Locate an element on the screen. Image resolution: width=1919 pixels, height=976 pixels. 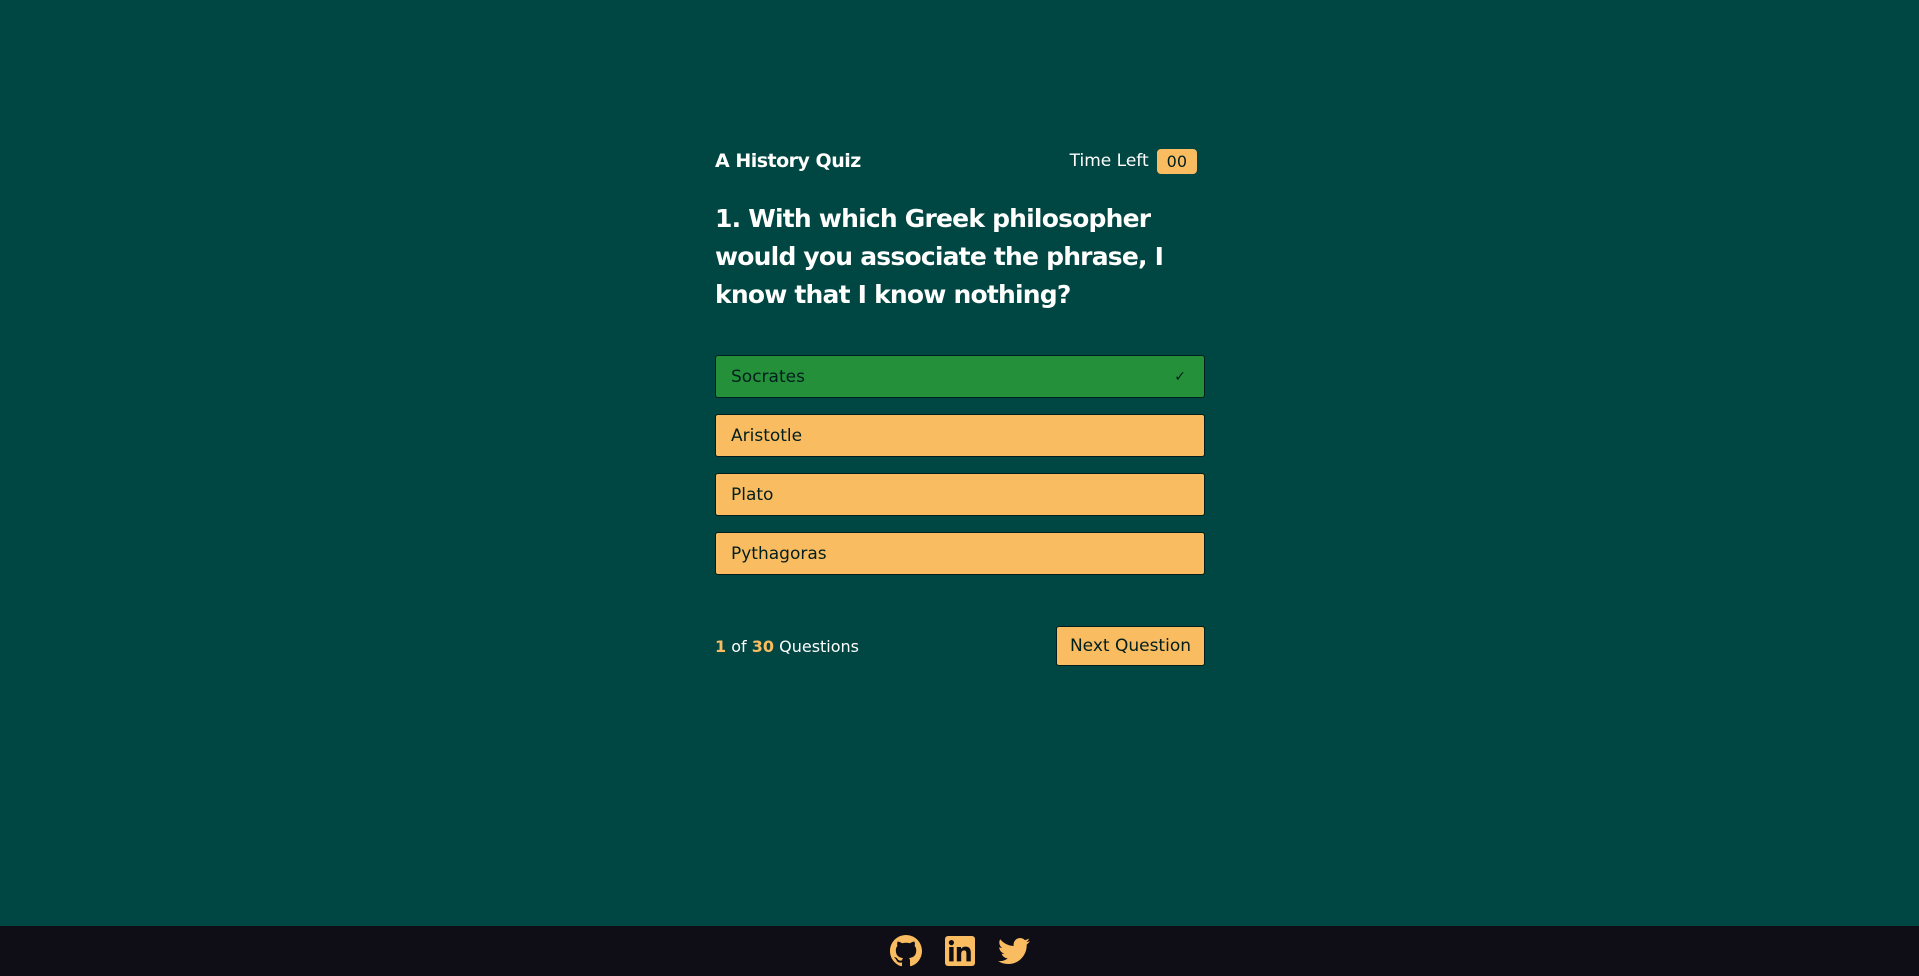
answer-options: Socrates ✓ Aristotle Plato Pythagoras is located at coordinates (960, 473).